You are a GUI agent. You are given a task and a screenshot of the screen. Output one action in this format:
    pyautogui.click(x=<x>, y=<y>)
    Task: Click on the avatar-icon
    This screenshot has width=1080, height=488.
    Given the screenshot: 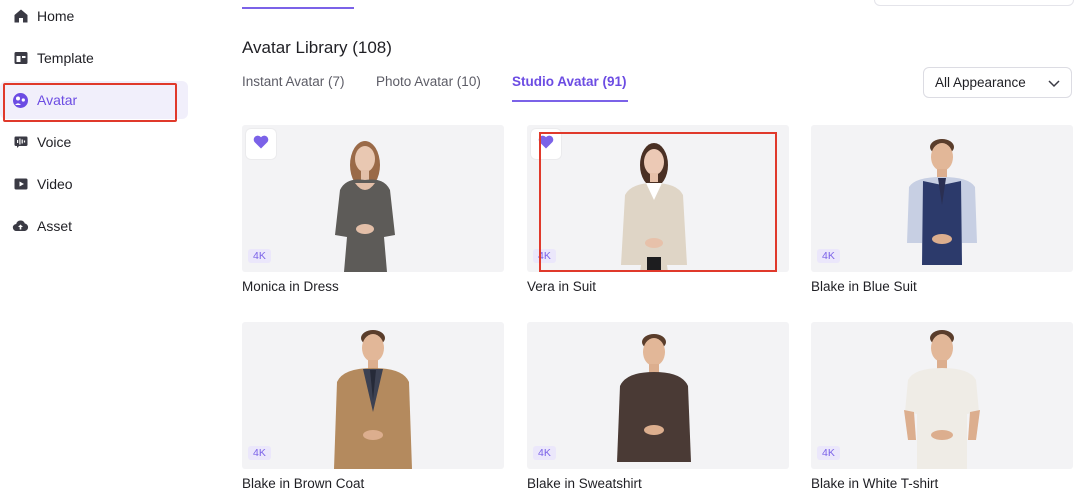 What is the action you would take?
    pyautogui.click(x=20, y=100)
    